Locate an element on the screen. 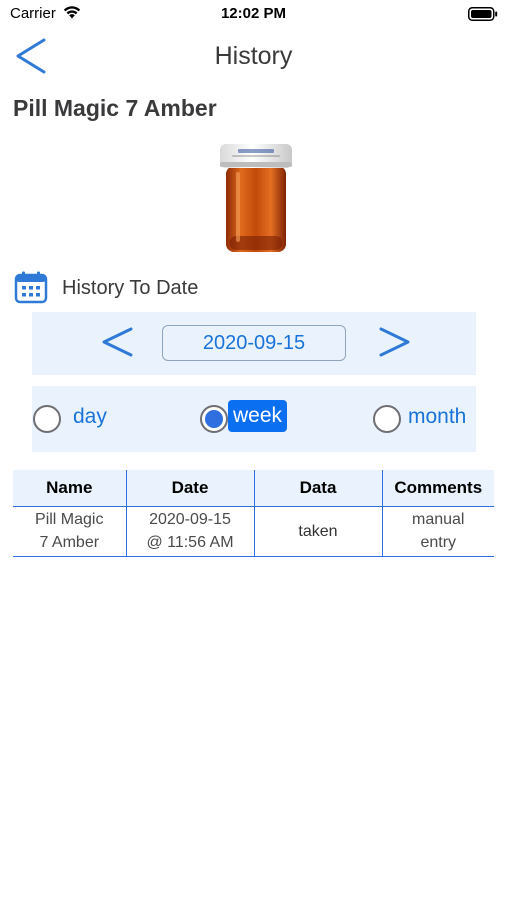  history-section-header: History To Date is located at coordinates (214, 288).